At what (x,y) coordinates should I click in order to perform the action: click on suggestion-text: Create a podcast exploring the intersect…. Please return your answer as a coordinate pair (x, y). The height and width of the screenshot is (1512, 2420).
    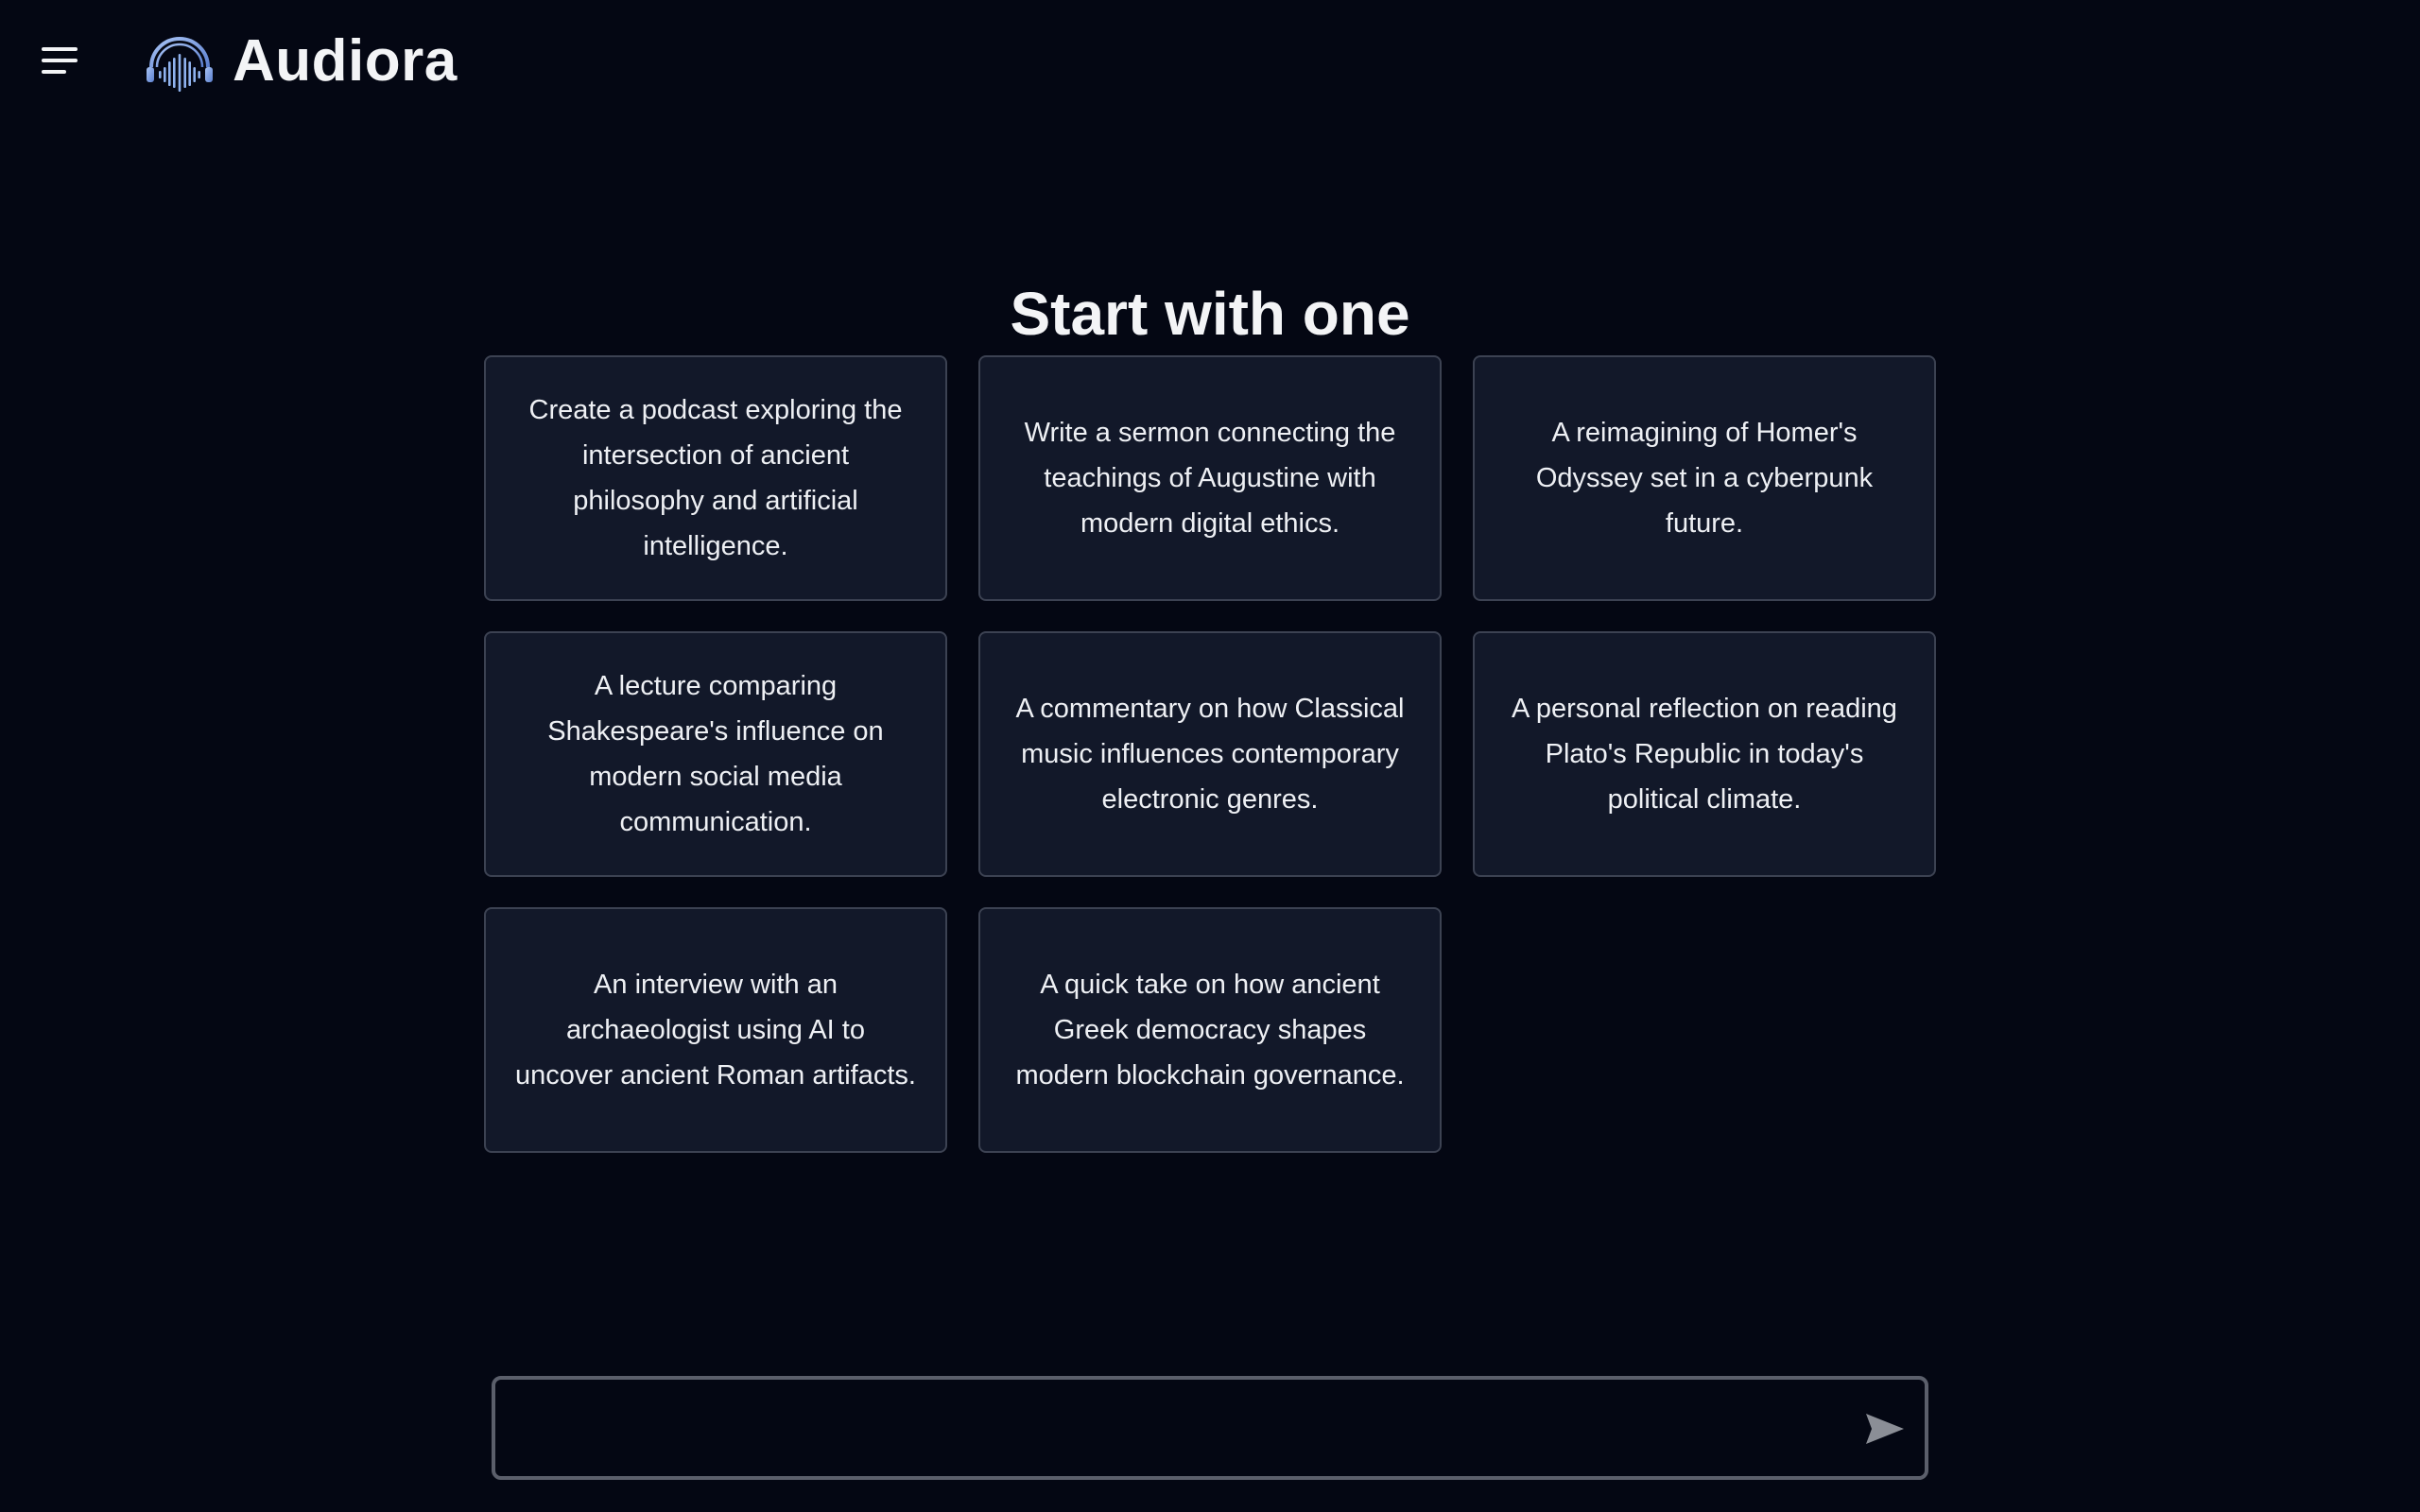
    Looking at the image, I should click on (715, 478).